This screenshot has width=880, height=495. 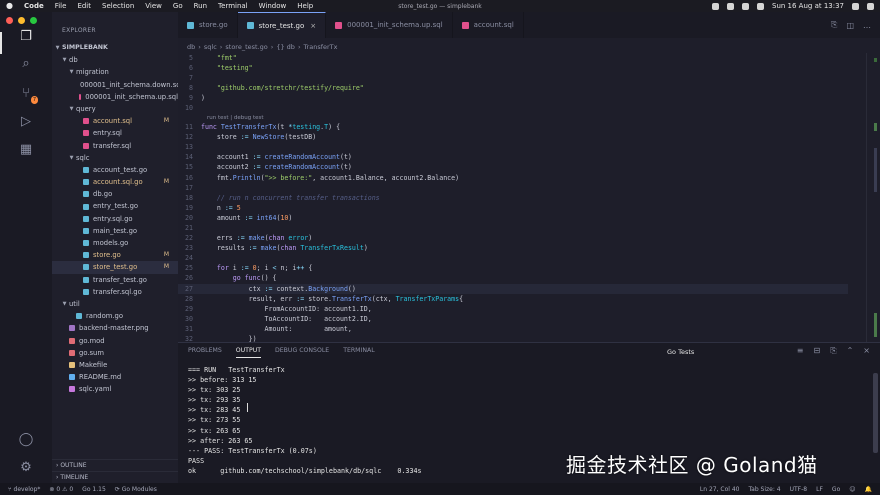 I want to click on zoom-window-button, so click(x=33, y=20).